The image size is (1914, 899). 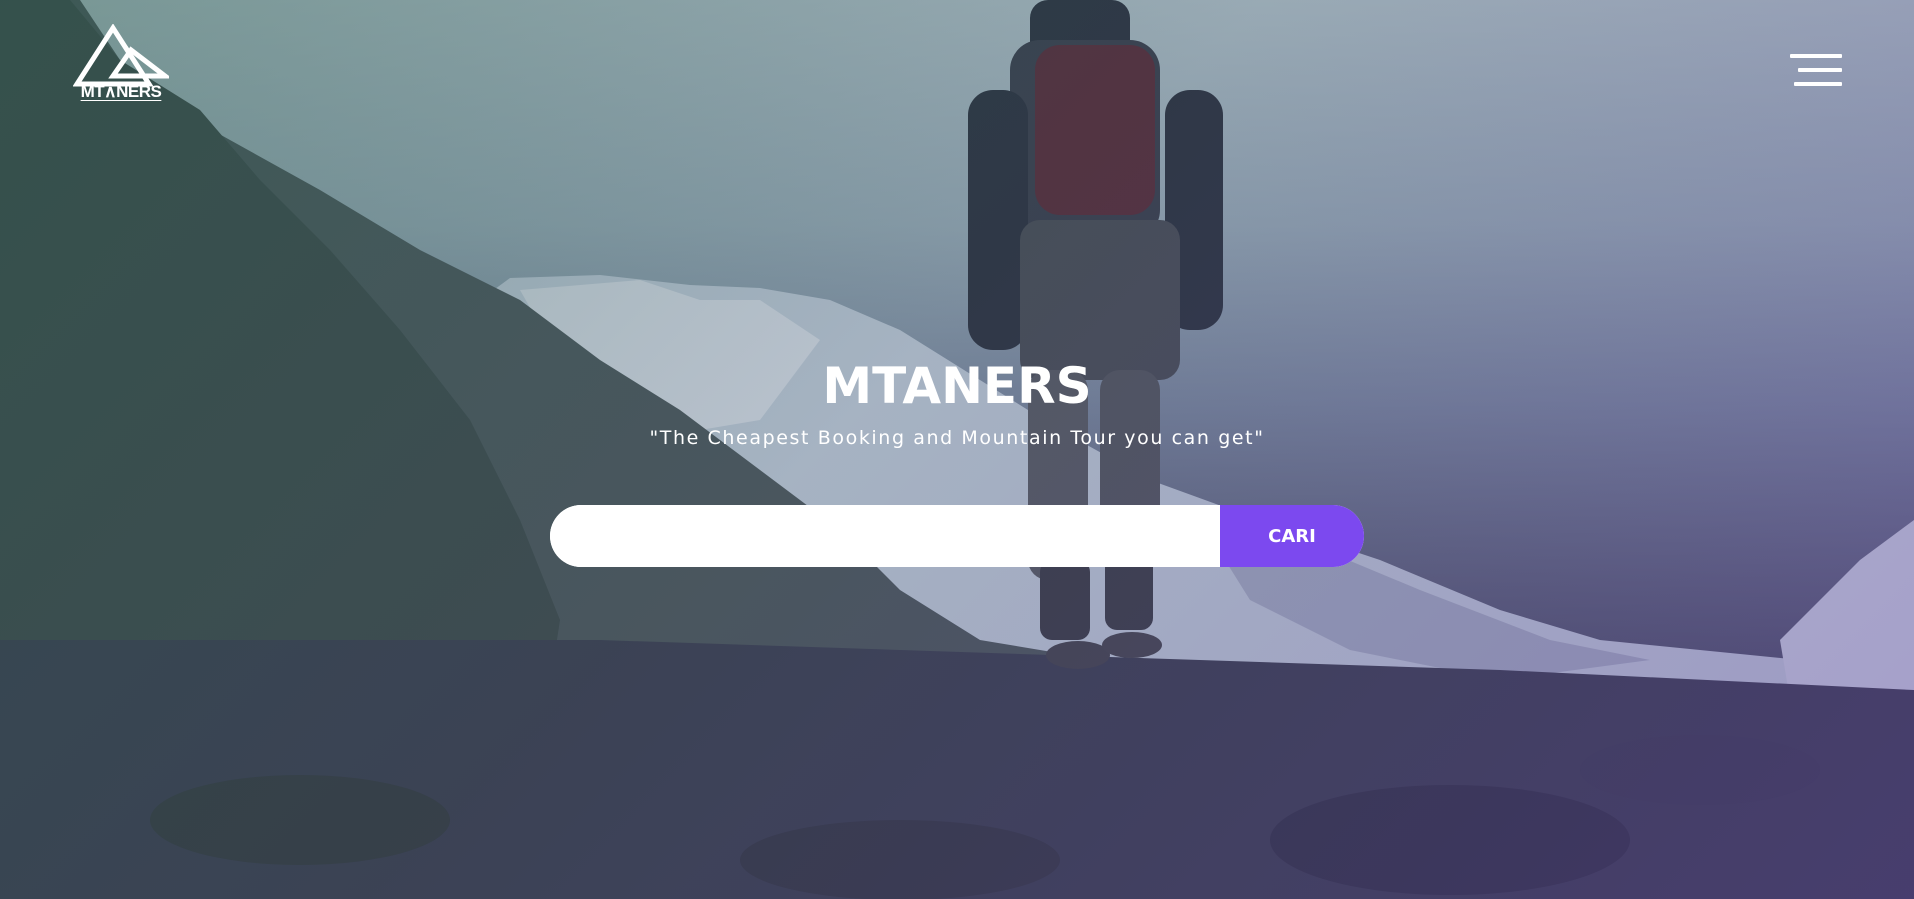 I want to click on site-logo: MT∧NERS, so click(x=121, y=70).